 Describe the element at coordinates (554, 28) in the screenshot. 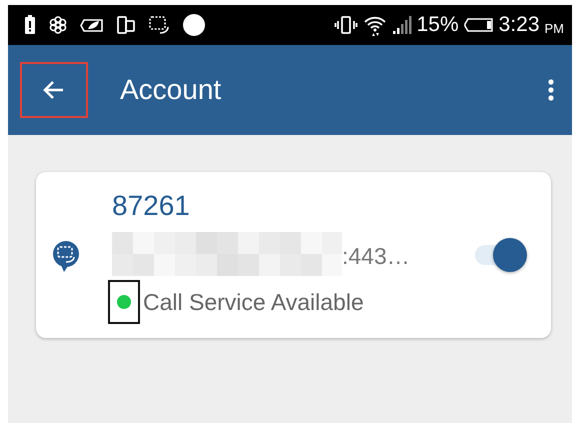

I see `clock-period: PM` at that location.